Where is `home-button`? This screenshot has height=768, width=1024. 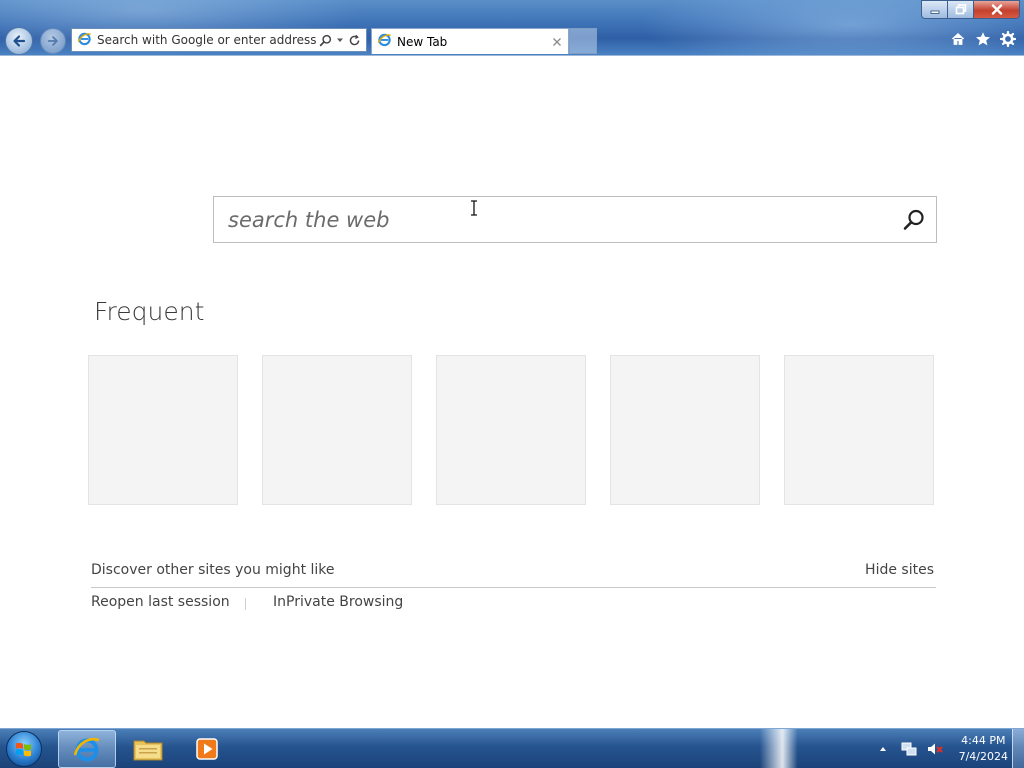 home-button is located at coordinates (957, 38).